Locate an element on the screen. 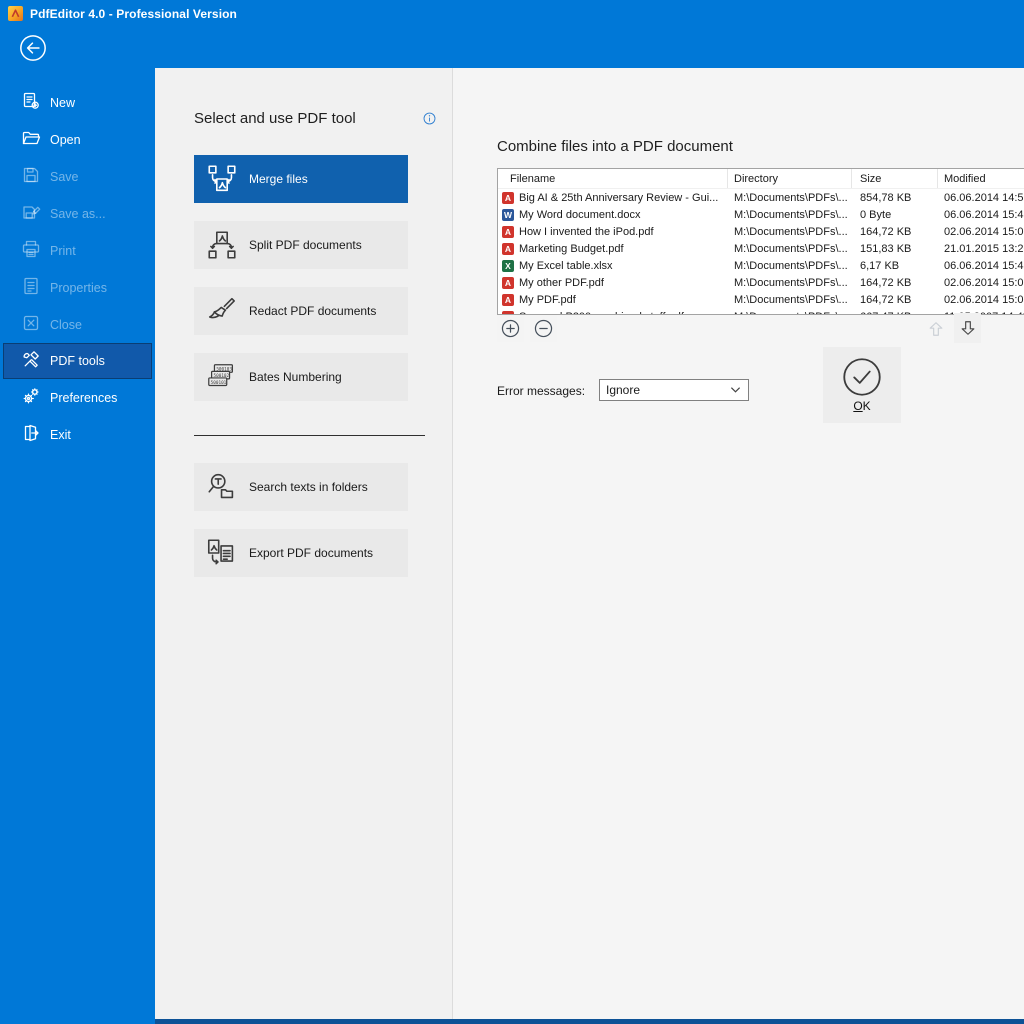  cell-size: 151,83 KB is located at coordinates (886, 248).